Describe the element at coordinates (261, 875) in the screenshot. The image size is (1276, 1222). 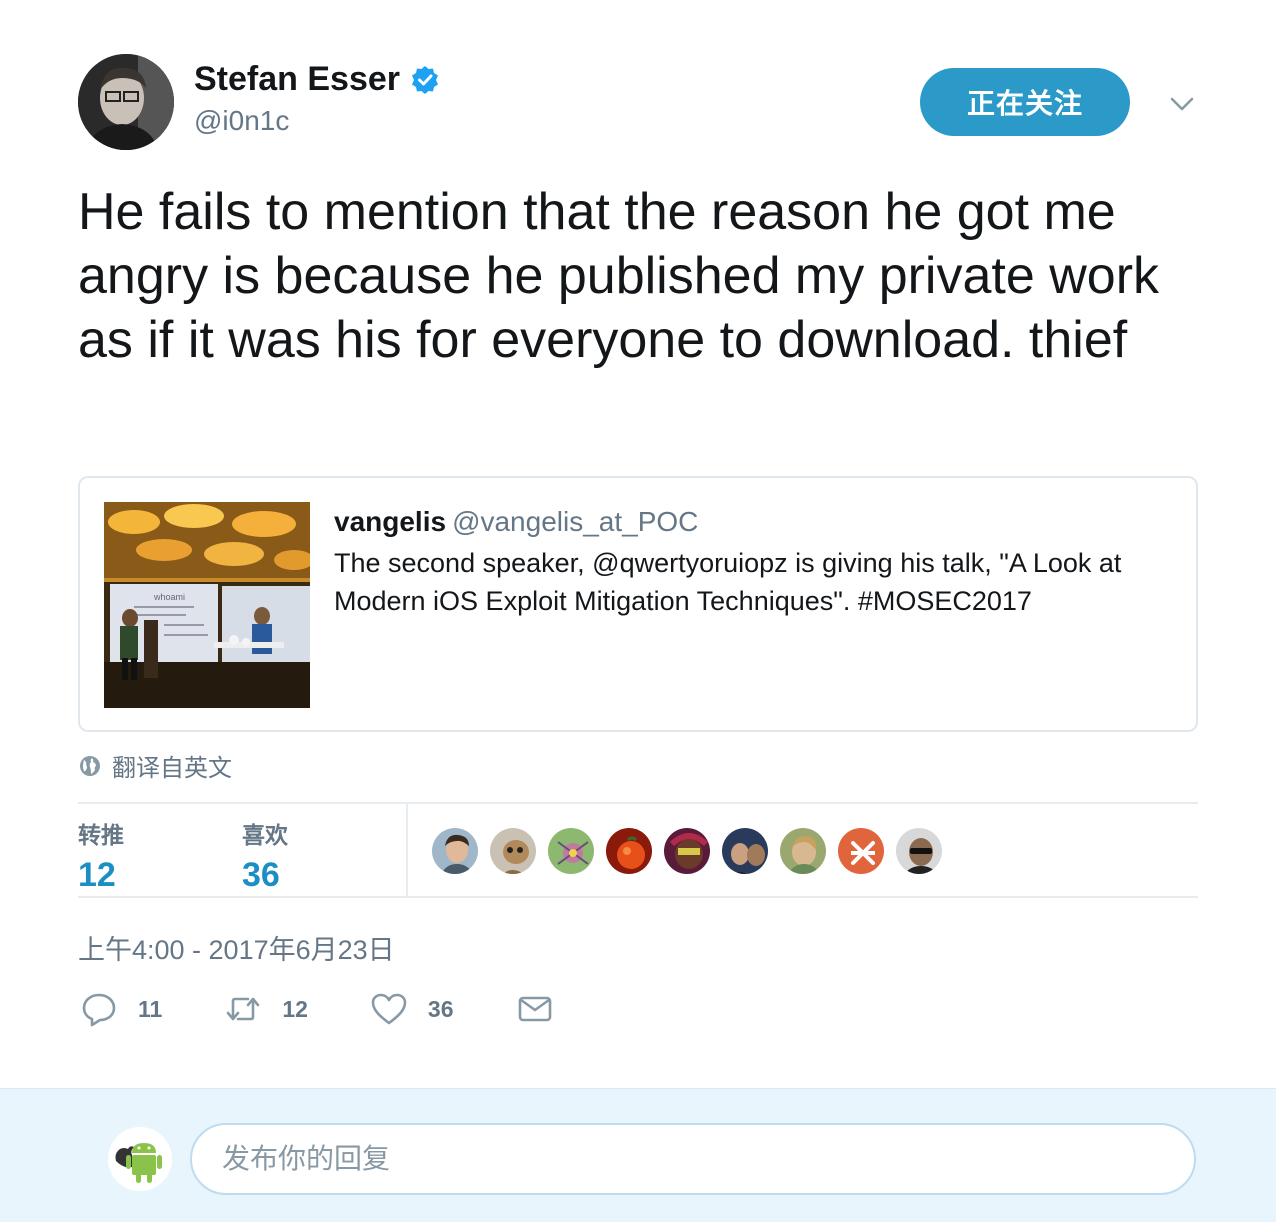
I see `likes-count: 36` at that location.